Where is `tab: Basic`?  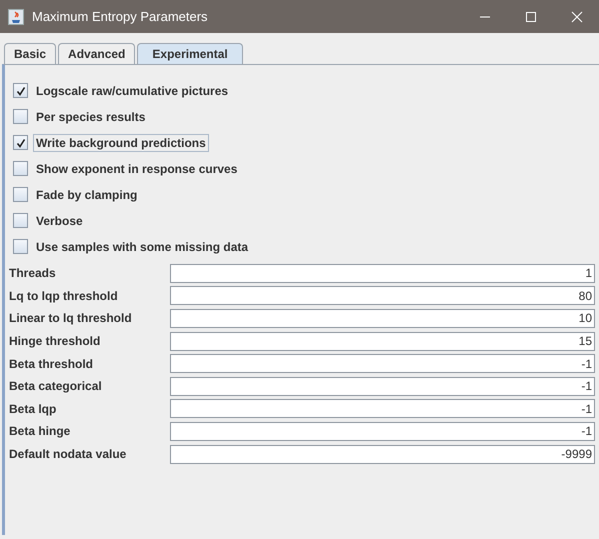 tab: Basic is located at coordinates (30, 53).